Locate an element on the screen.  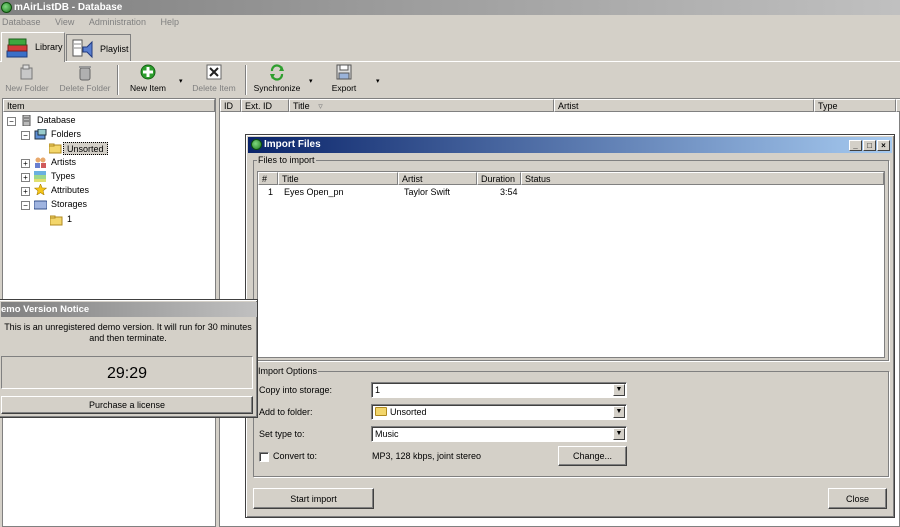
copy-into-storage-value: 1 is located at coordinates (378, 390).